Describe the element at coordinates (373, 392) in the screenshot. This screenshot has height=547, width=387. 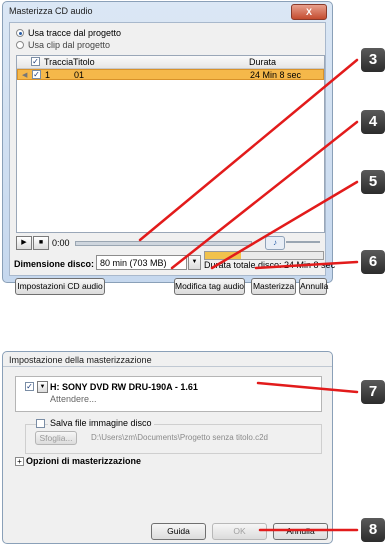
I see `callout-badge-7: 7` at that location.